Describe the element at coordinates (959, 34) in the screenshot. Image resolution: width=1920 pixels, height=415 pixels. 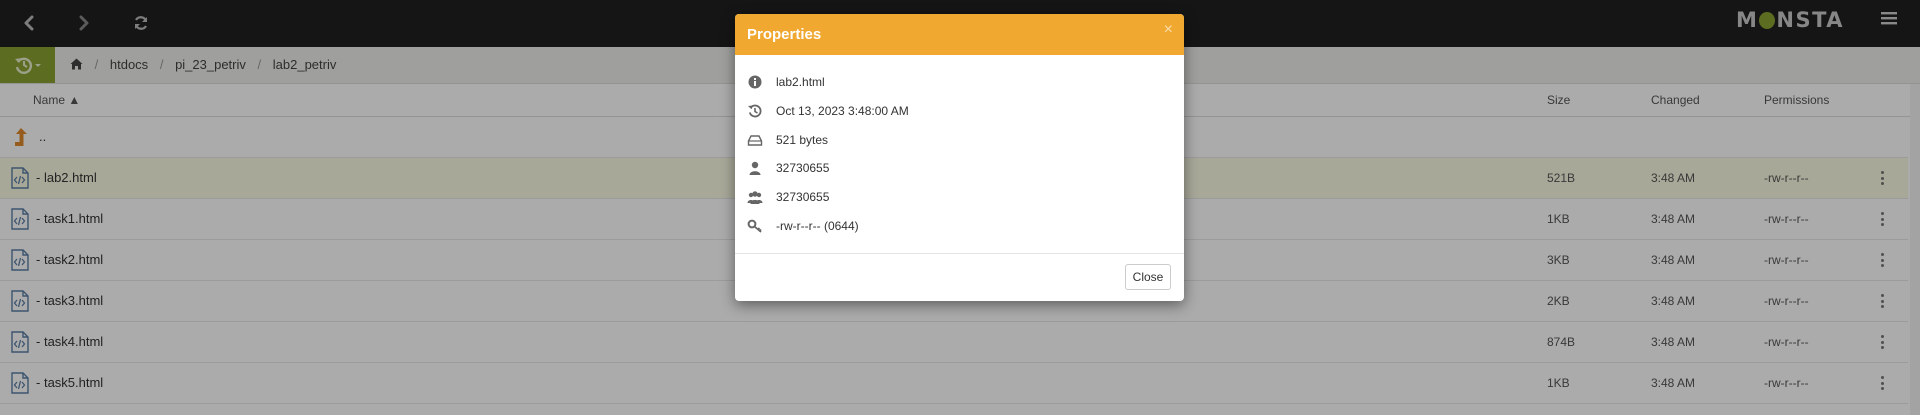
I see `dialog-header: Properties ×` at that location.